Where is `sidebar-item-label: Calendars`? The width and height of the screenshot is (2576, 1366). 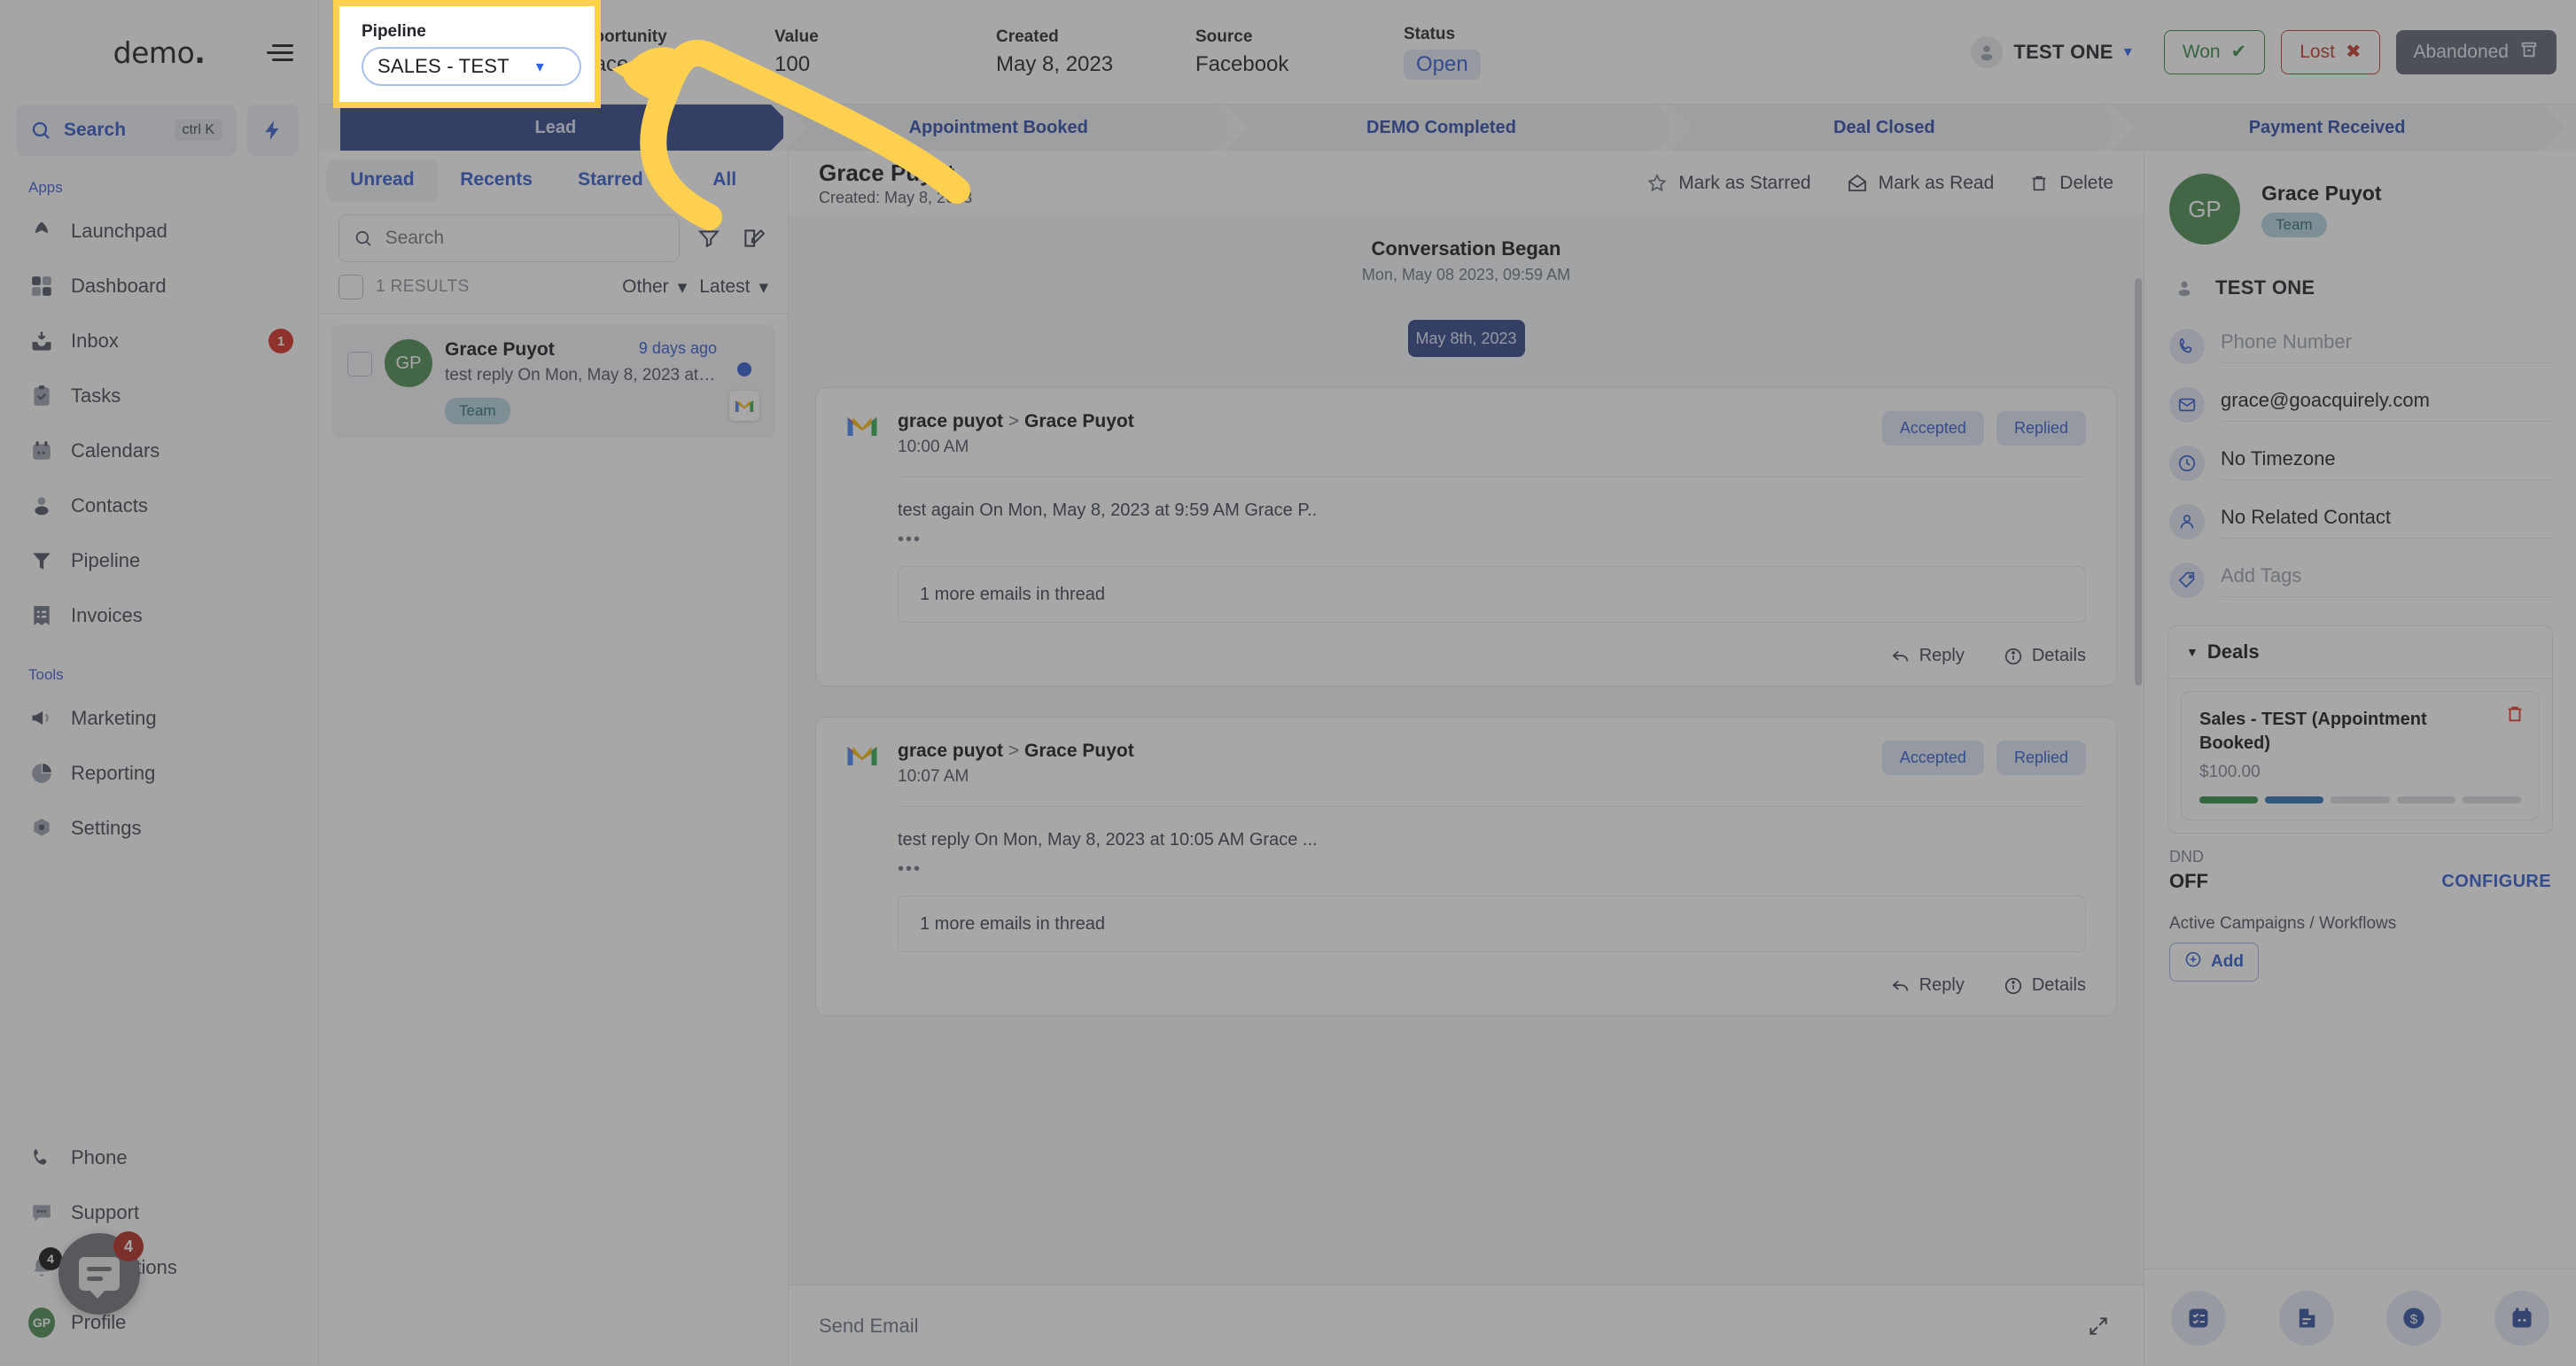 sidebar-item-label: Calendars is located at coordinates (116, 450).